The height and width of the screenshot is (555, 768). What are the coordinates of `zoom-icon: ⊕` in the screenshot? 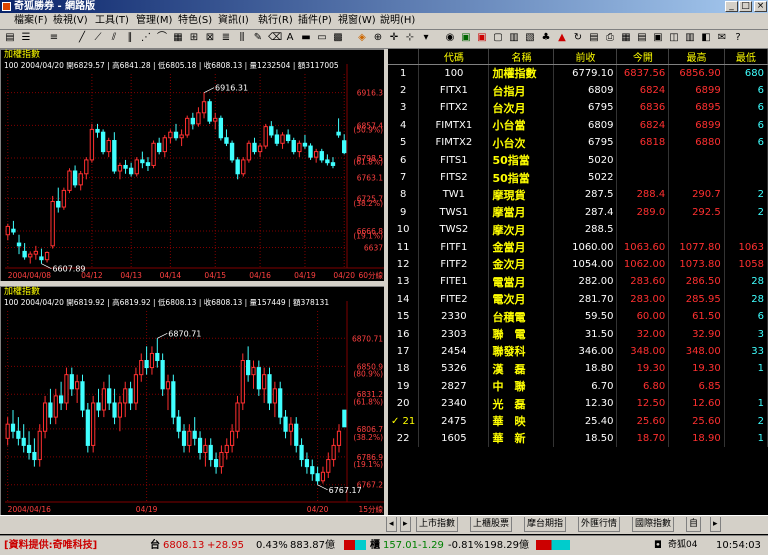 It's located at (378, 38).